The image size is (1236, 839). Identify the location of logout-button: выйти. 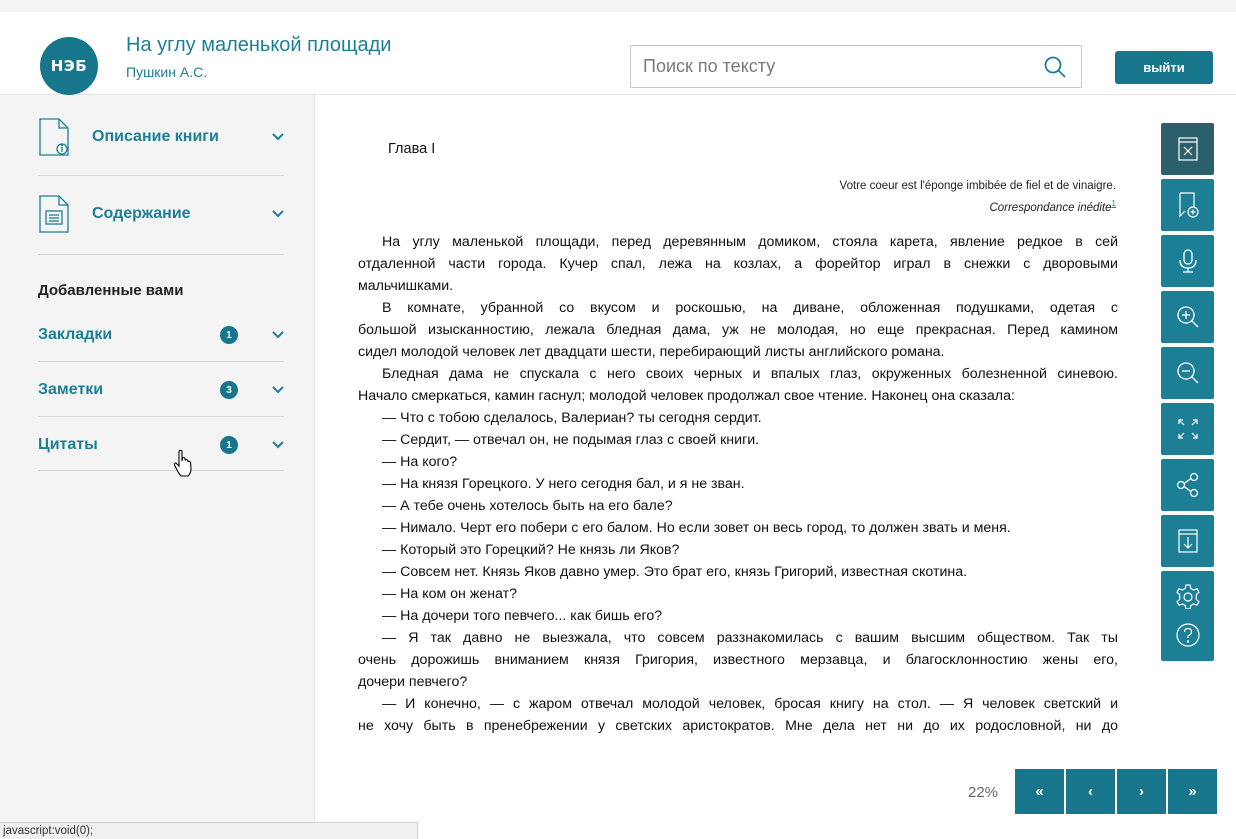
(1164, 67).